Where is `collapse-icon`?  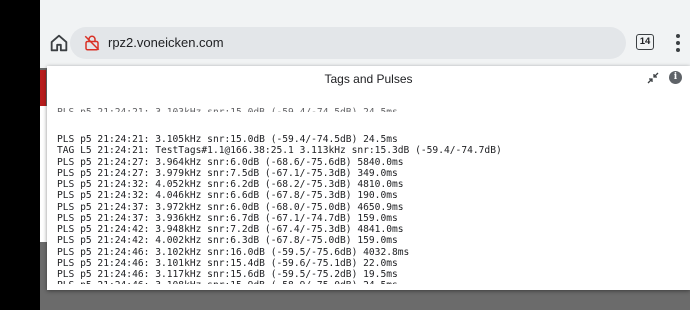 collapse-icon is located at coordinates (653, 78).